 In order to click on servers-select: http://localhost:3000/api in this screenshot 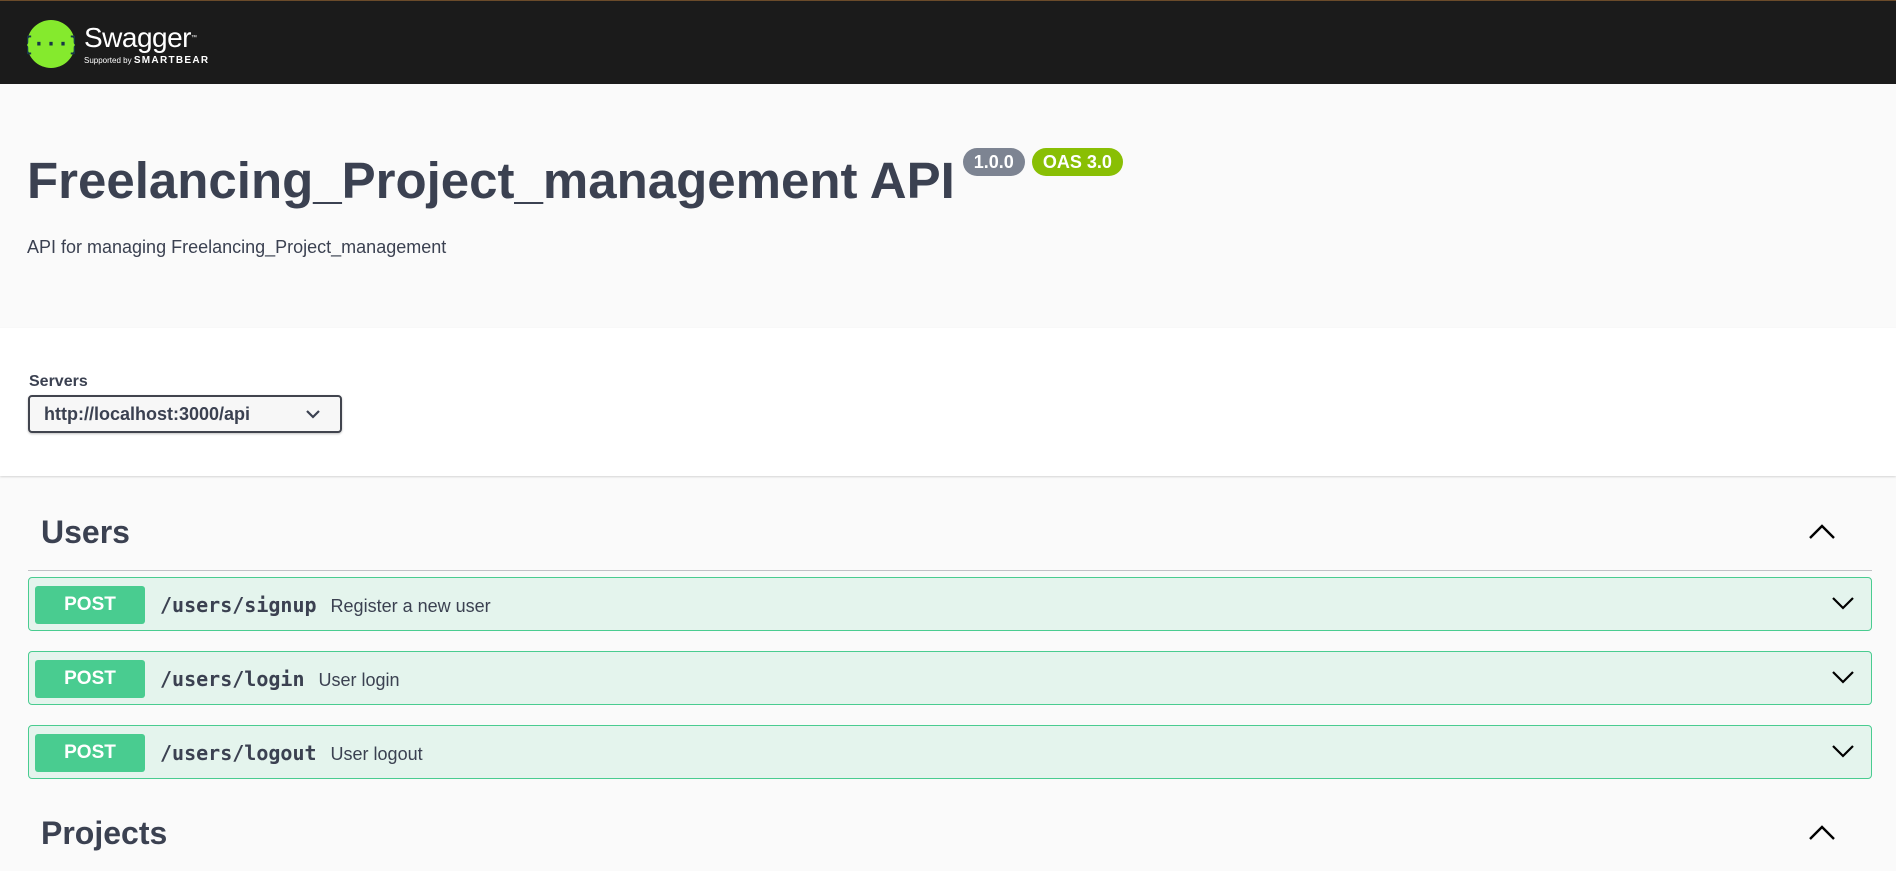, I will do `click(185, 414)`.